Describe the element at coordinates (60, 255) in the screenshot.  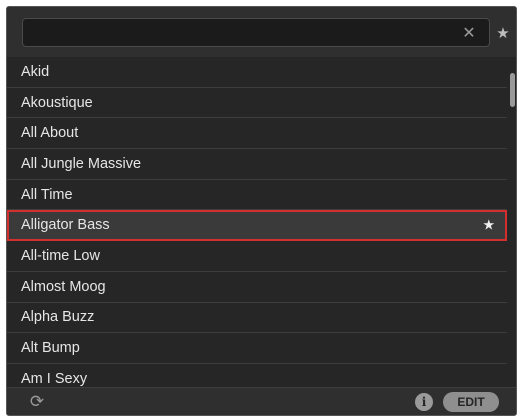
I see `list-item-label: All-time Low` at that location.